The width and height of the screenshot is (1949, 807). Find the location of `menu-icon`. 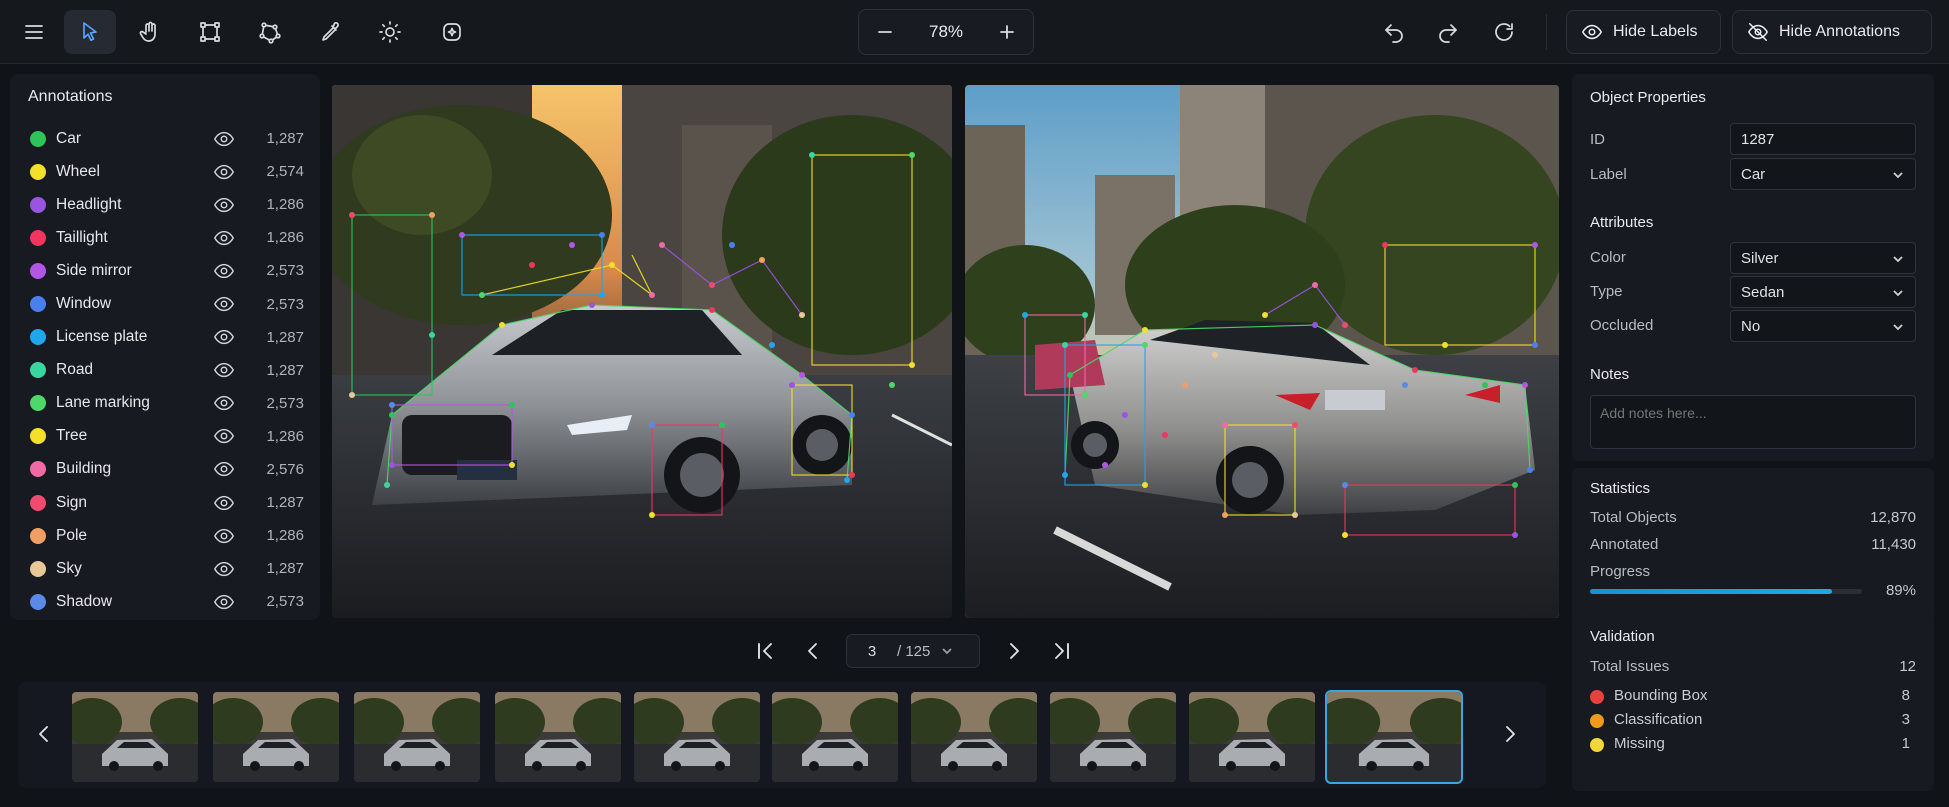

menu-icon is located at coordinates (34, 32).